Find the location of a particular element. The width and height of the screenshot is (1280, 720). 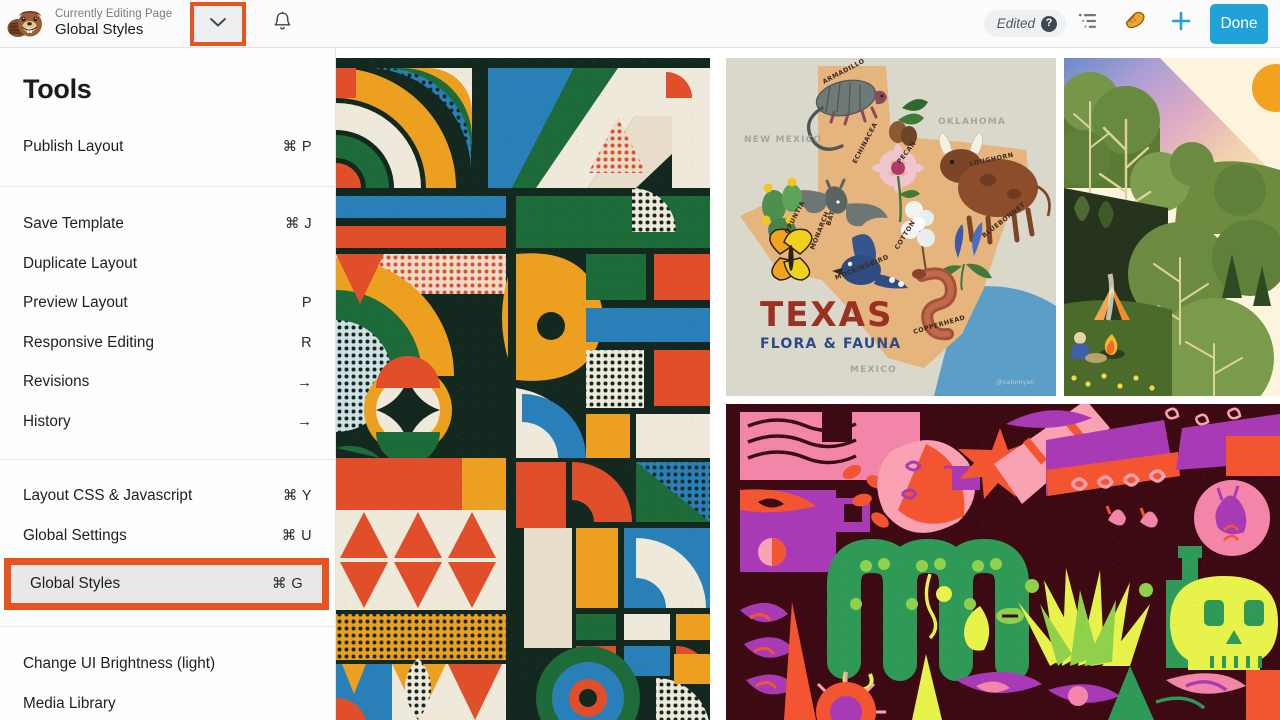

menu-item-duplicate-layout: Duplicate Layout is located at coordinates (167, 264).